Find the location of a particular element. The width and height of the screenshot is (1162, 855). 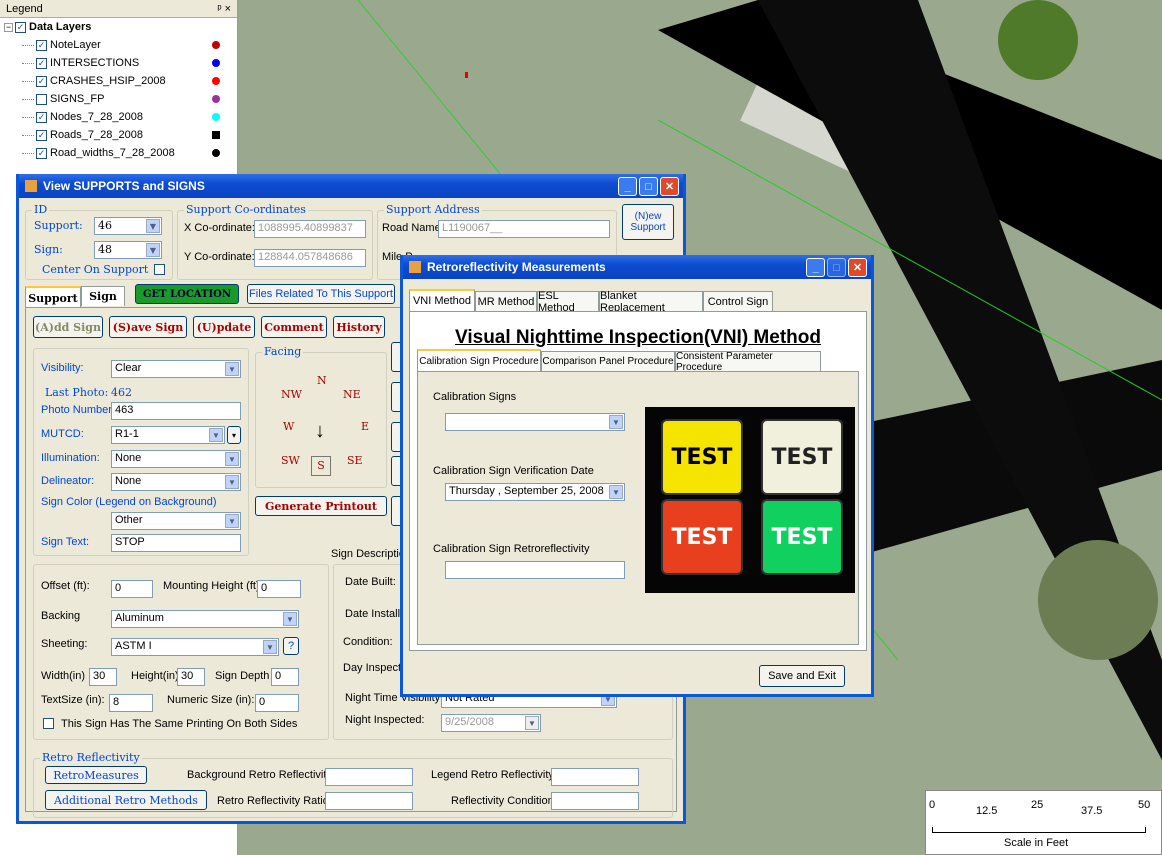

retro-maximize-button: □ is located at coordinates (836, 267).